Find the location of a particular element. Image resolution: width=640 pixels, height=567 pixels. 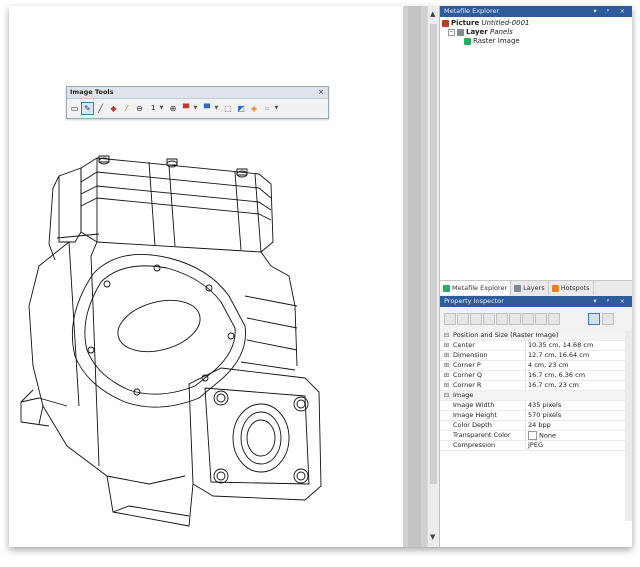

metafile-tab-icon is located at coordinates (446, 288).